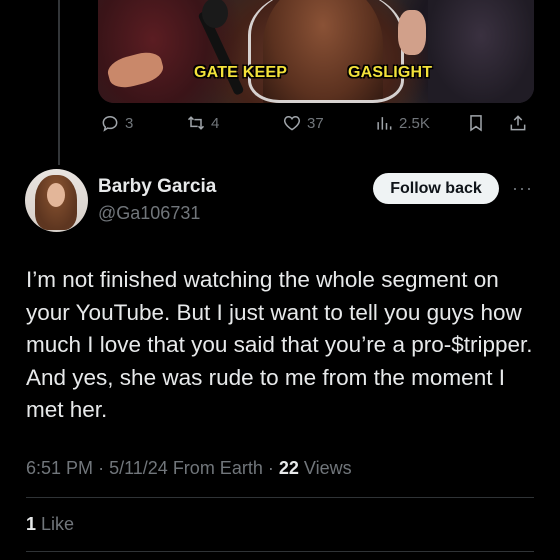 Image resolution: width=560 pixels, height=560 pixels. I want to click on more-options-icon: ···, so click(522, 188).